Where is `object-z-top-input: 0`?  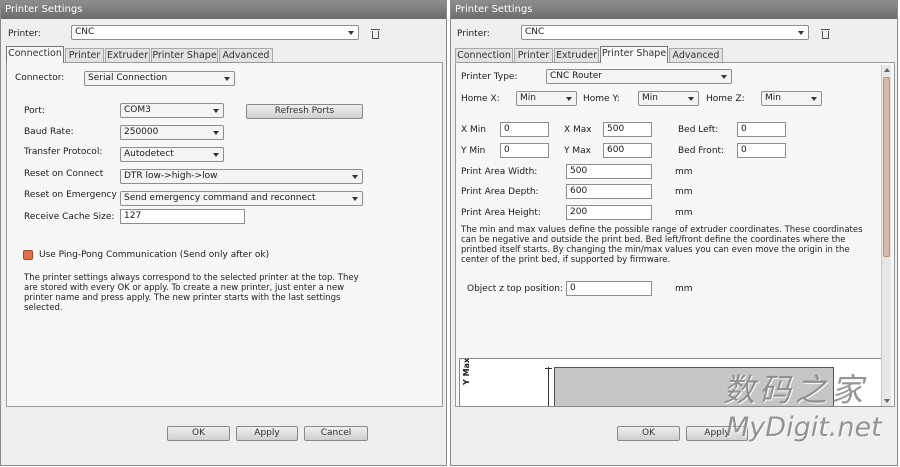 object-z-top-input: 0 is located at coordinates (609, 288).